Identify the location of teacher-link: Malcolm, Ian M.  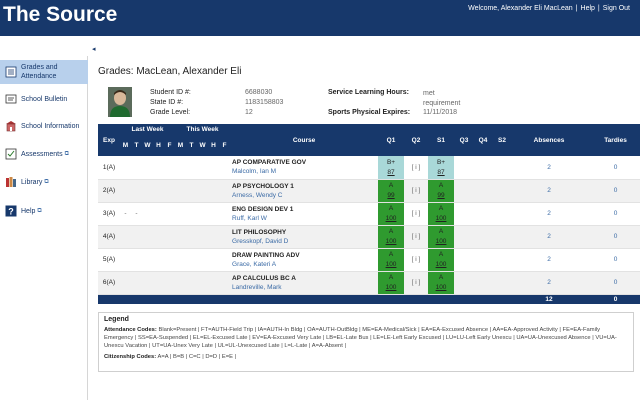
(305, 171).